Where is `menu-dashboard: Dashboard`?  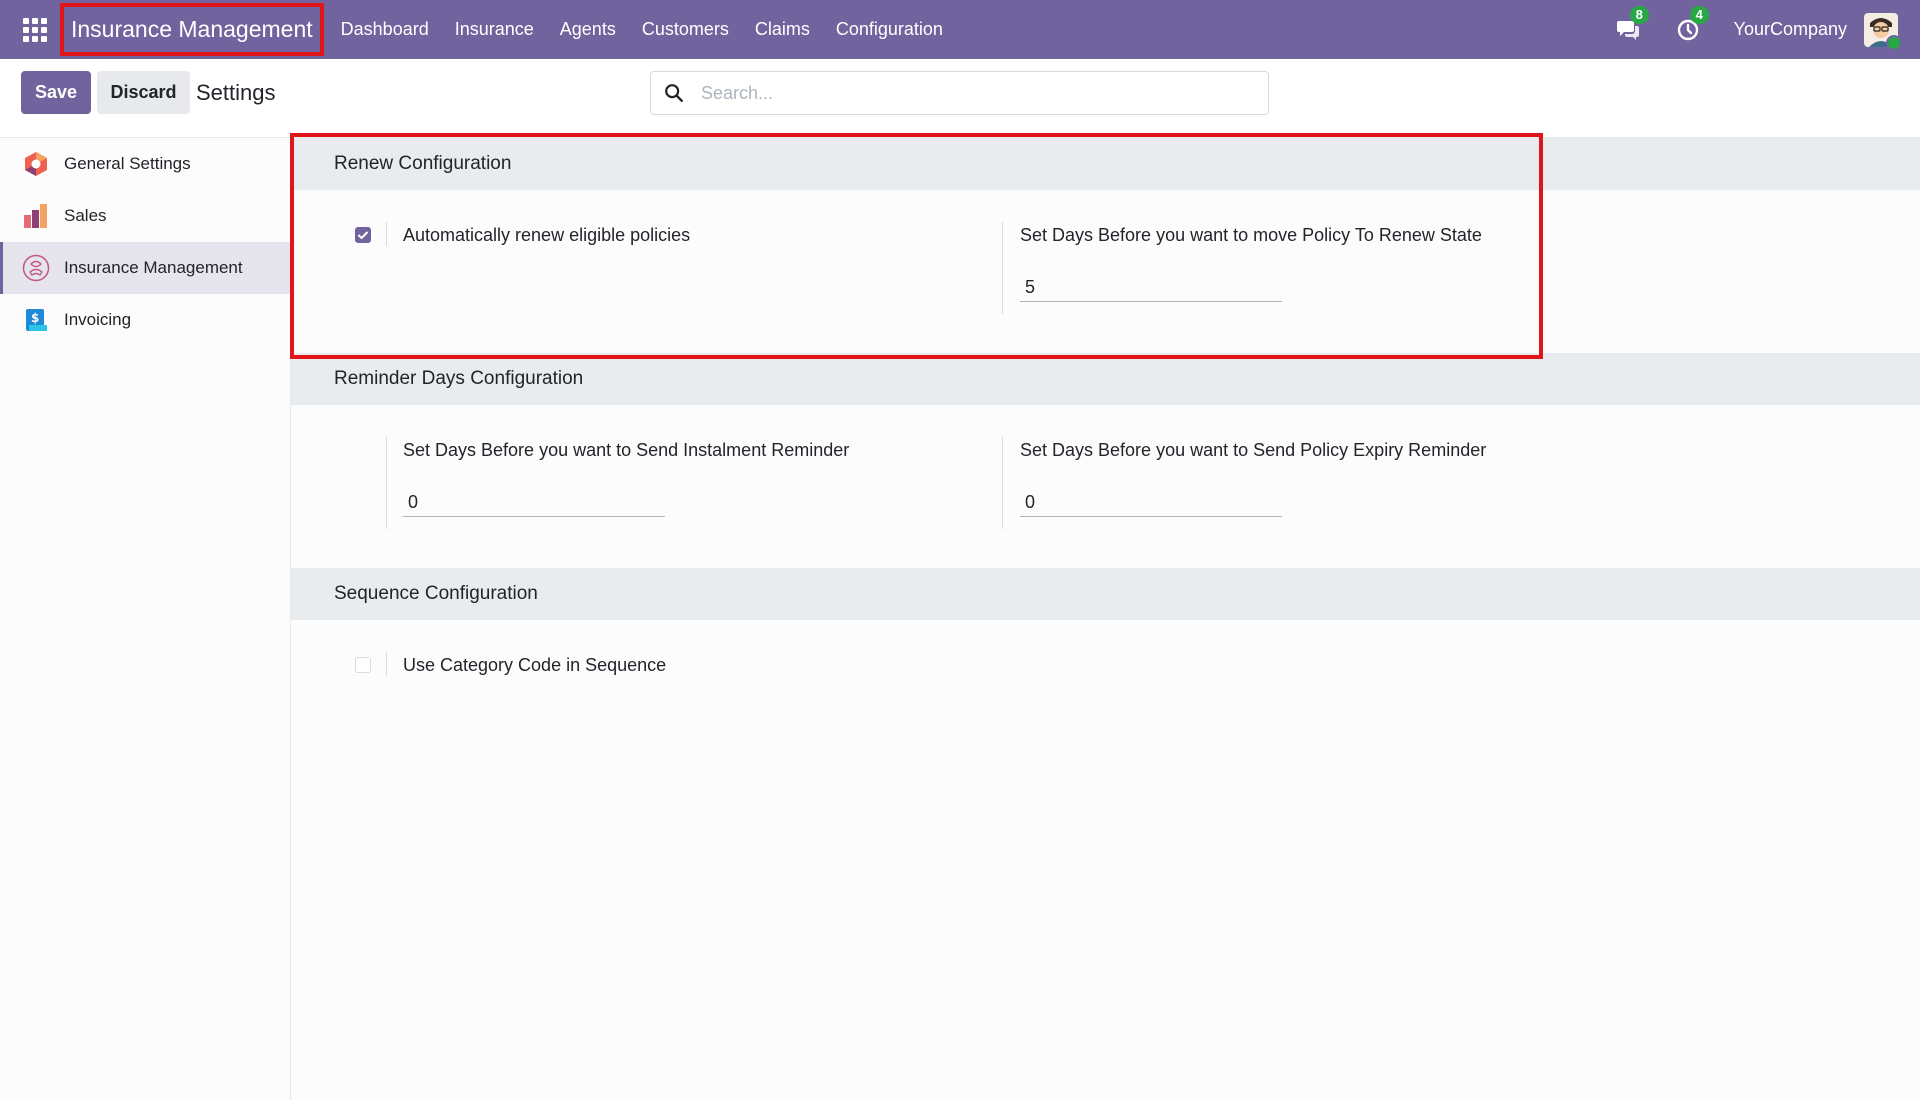 menu-dashboard: Dashboard is located at coordinates (385, 29).